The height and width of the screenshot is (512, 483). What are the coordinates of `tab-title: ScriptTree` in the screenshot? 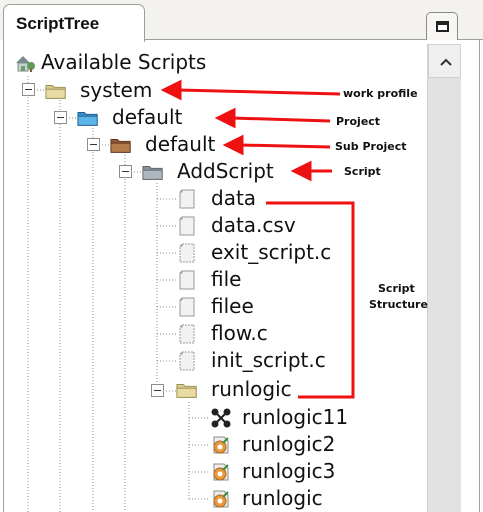 It's located at (58, 23).